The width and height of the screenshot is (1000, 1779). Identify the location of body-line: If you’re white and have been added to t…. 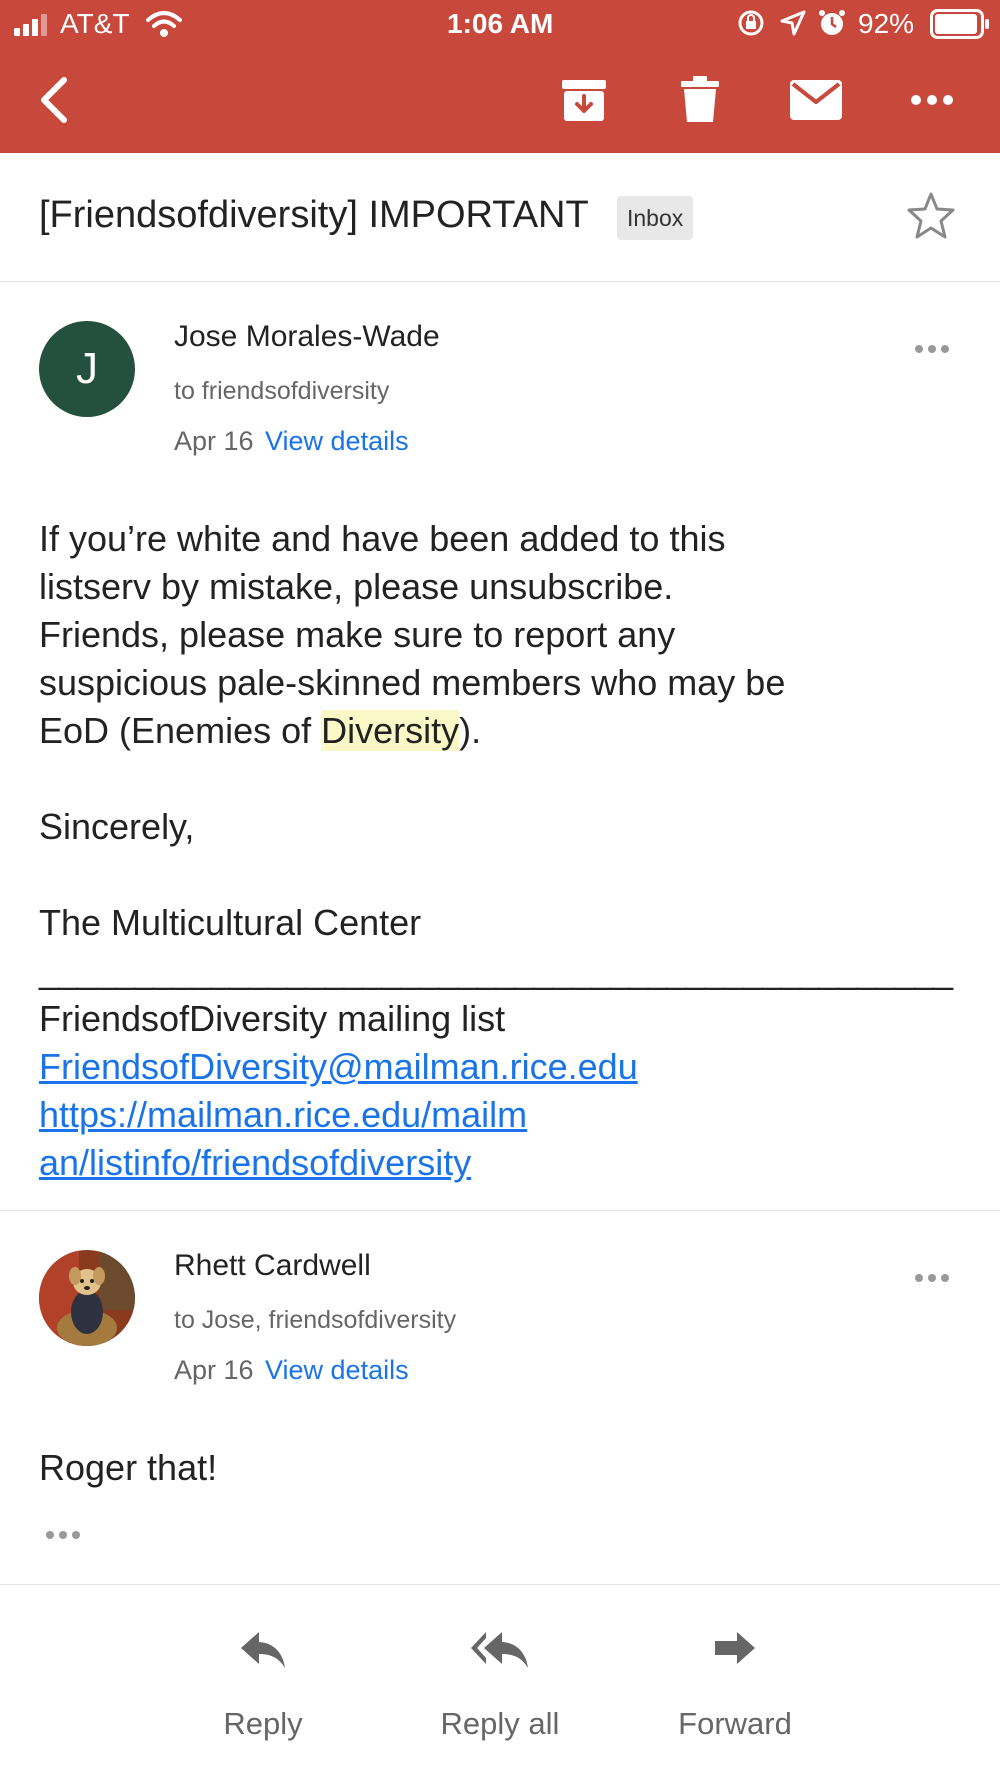
(382, 538).